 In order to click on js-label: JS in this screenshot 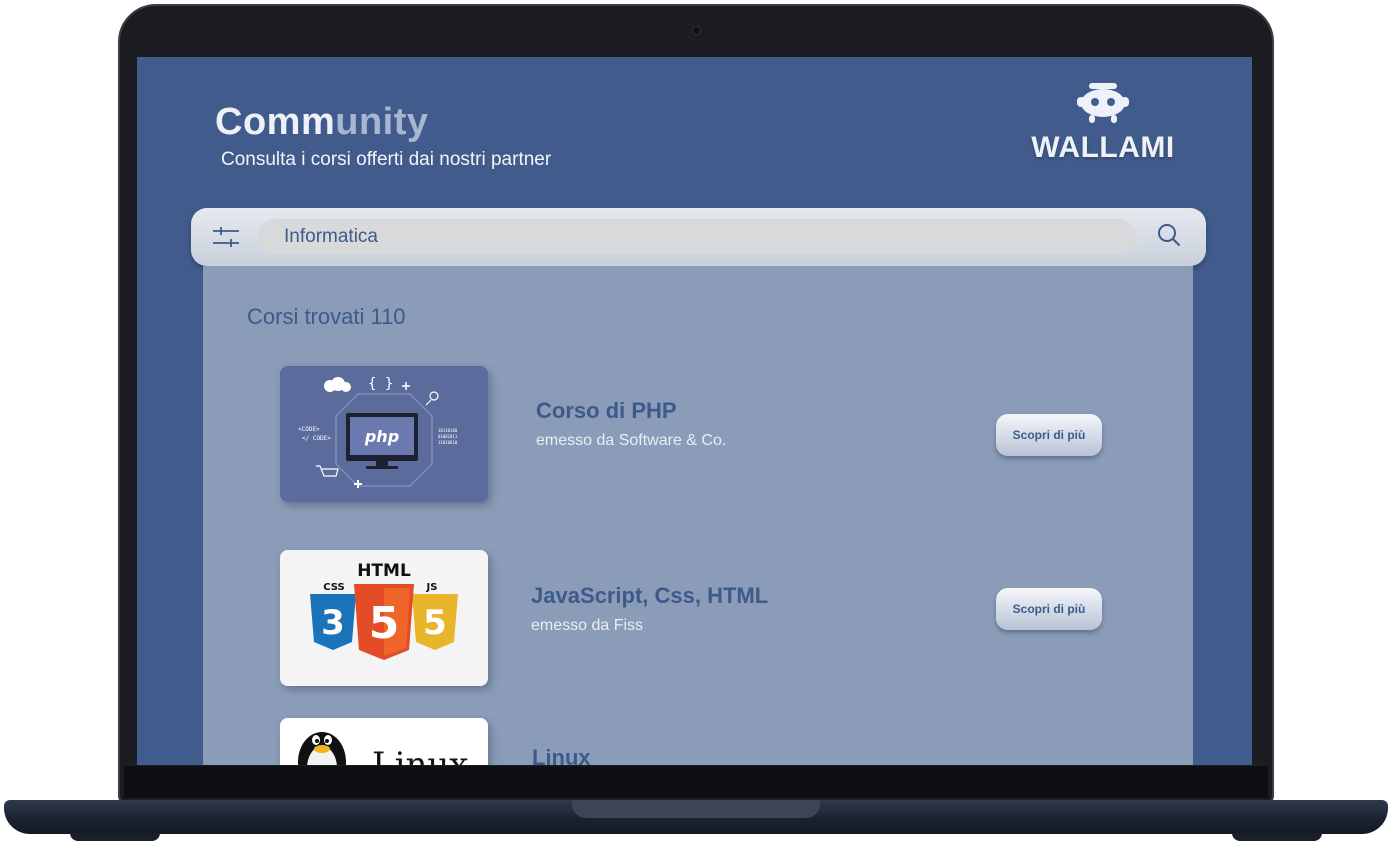, I will do `click(432, 587)`.